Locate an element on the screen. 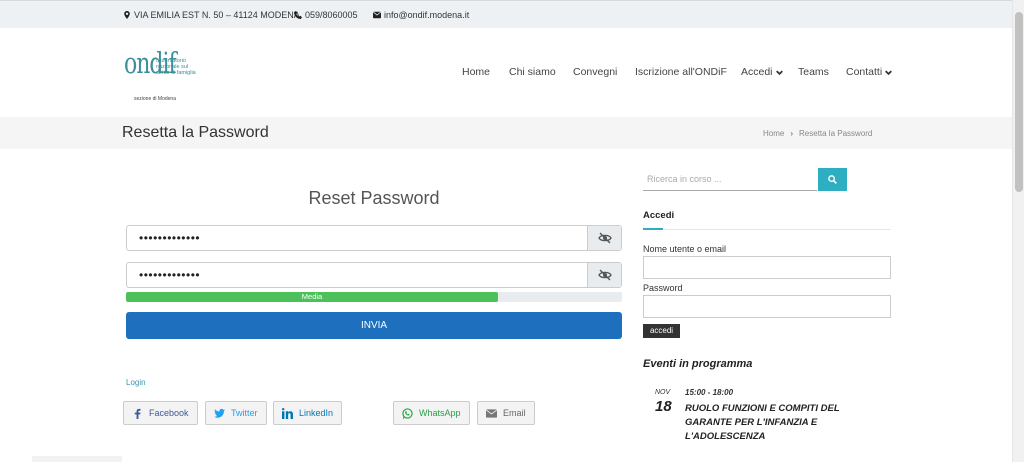 Image resolution: width=1024 pixels, height=462 pixels. username-field is located at coordinates (767, 267).